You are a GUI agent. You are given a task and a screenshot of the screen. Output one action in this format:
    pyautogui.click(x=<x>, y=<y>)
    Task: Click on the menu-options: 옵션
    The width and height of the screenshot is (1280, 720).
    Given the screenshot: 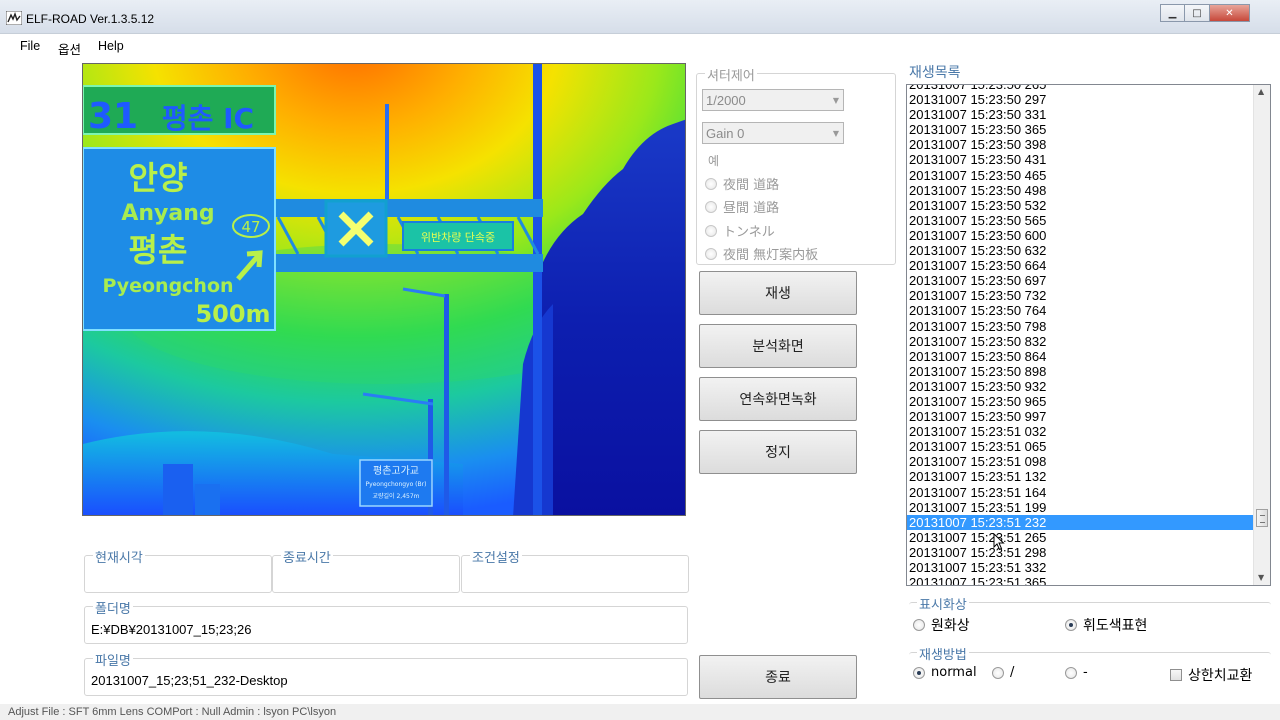 What is the action you would take?
    pyautogui.click(x=69, y=48)
    